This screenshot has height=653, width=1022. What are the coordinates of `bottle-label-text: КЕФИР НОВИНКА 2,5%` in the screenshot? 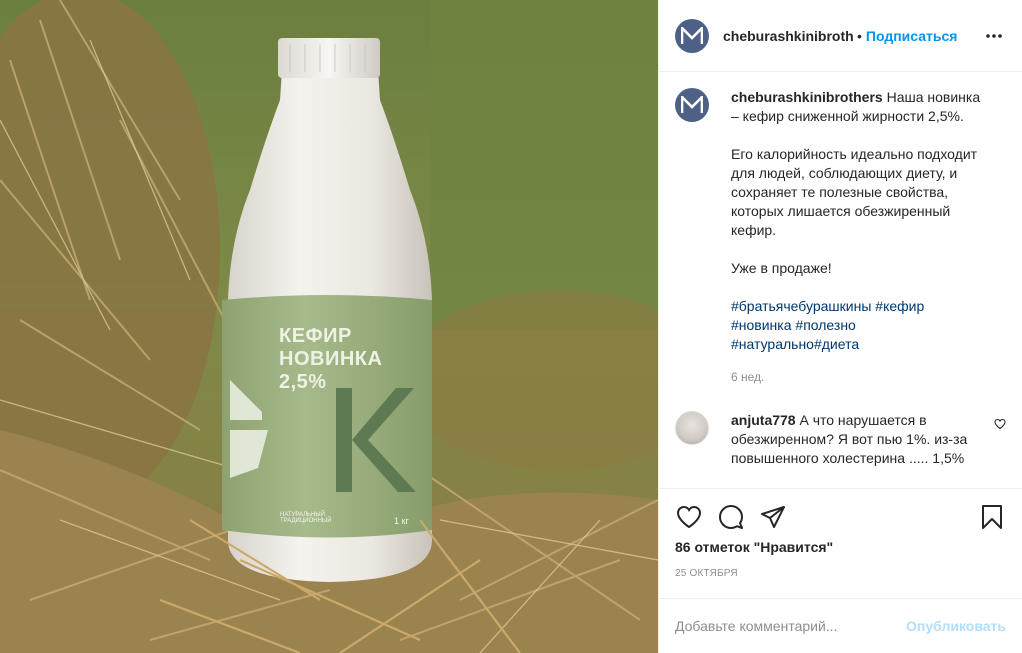 It's located at (330, 360).